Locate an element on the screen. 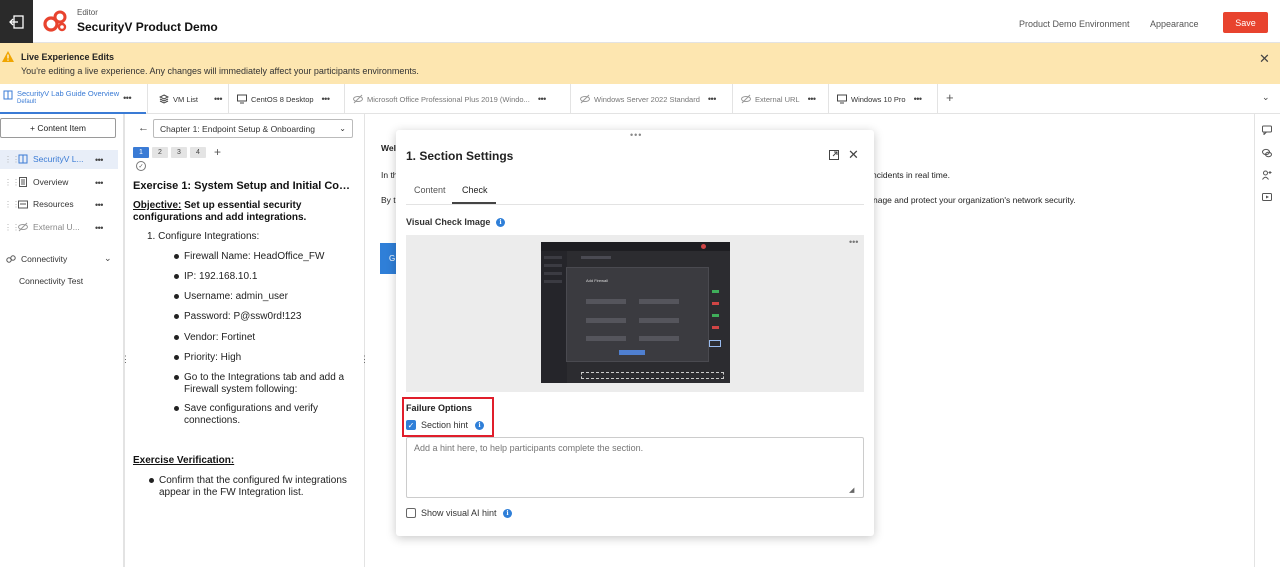 The height and width of the screenshot is (567, 1280). tab-lab-guide-overview: SecurityV Lab Guide Overview Default ••• is located at coordinates (73, 99).